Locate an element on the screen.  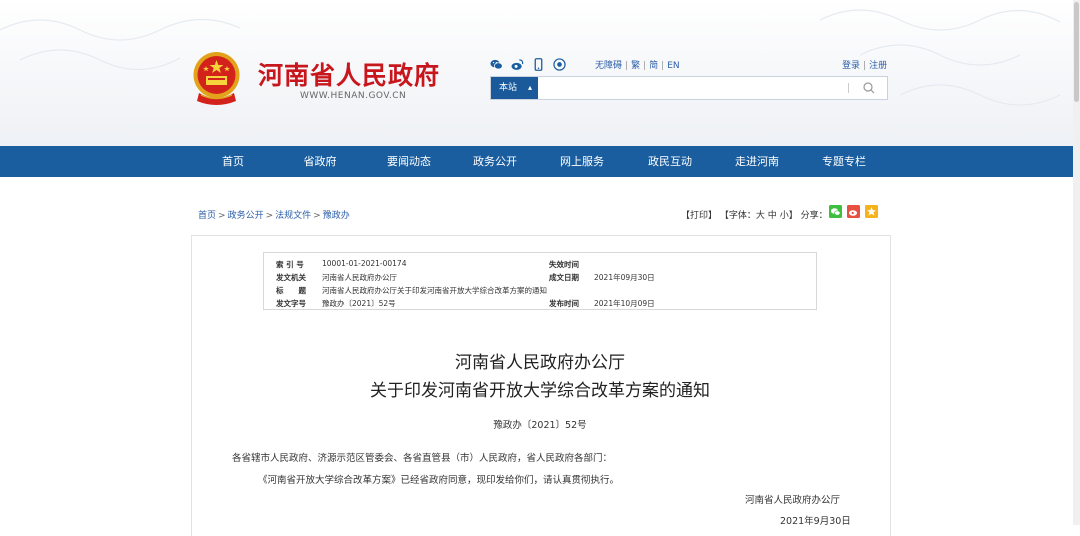
document-title-line1: 河南省人民政府办公厅 is located at coordinates (540, 363).